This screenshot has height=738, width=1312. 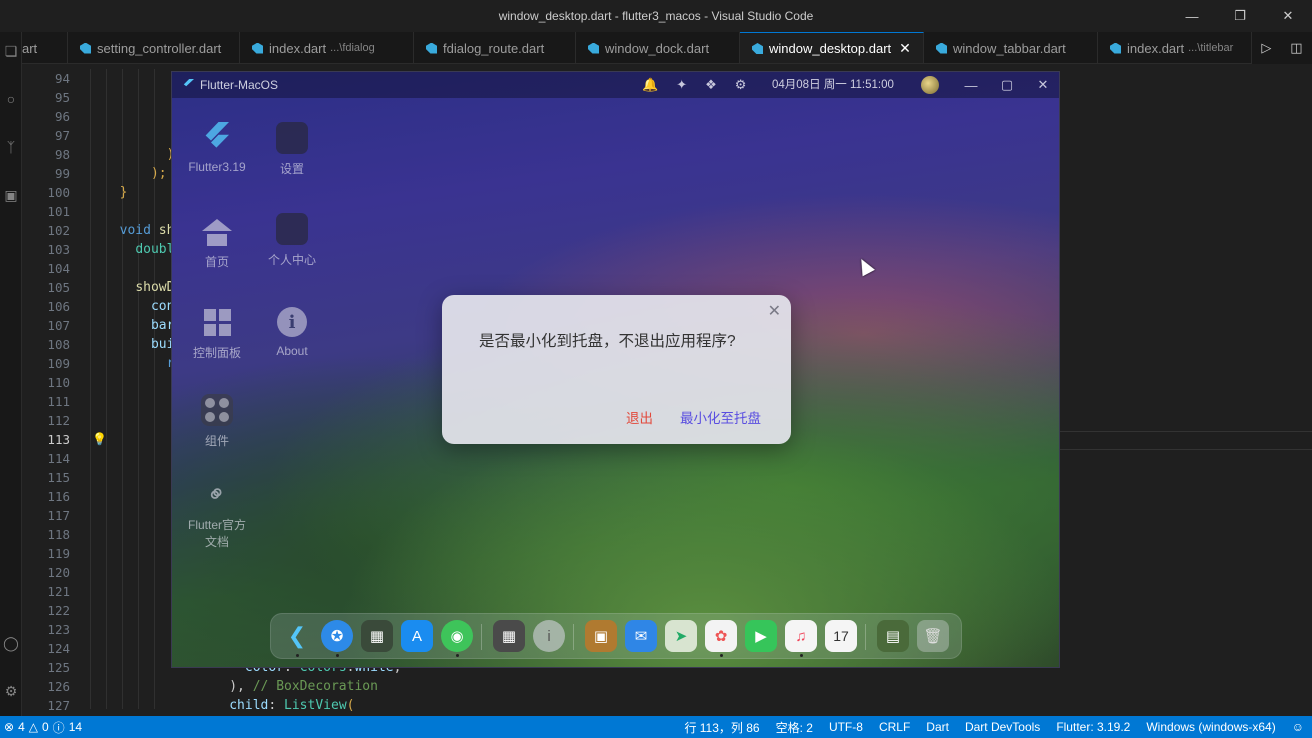 What do you see at coordinates (159, 48) in the screenshot?
I see `tab-label: setting_controller.dart` at bounding box center [159, 48].